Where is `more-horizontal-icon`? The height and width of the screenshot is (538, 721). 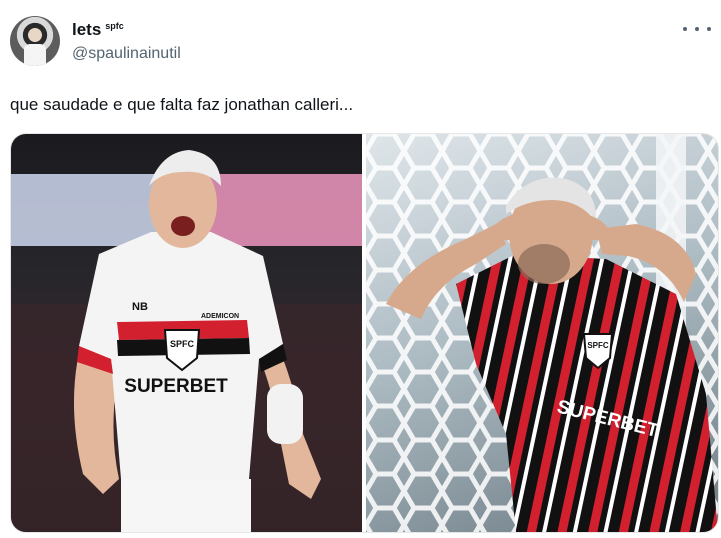
more-horizontal-icon is located at coordinates (697, 29).